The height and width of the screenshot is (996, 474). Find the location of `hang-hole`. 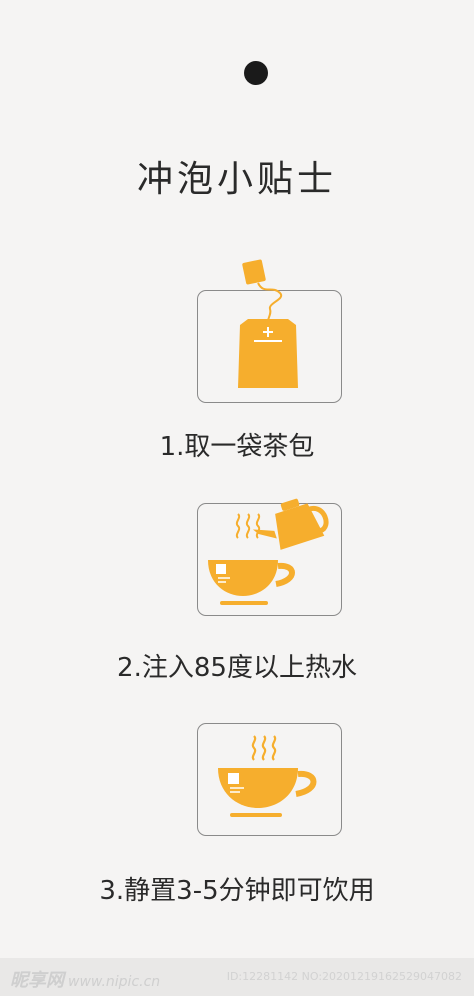

hang-hole is located at coordinates (256, 73).